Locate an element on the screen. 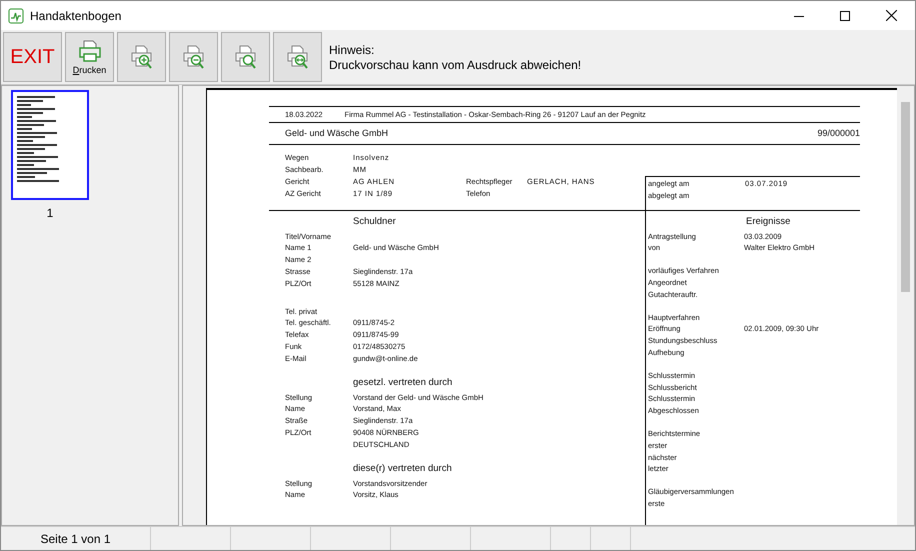  scrollbar-thumb is located at coordinates (905, 197).